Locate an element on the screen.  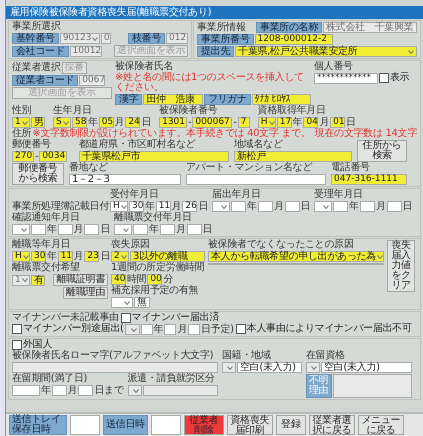
text-field: 3以外の離職 is located at coordinates (167, 256).